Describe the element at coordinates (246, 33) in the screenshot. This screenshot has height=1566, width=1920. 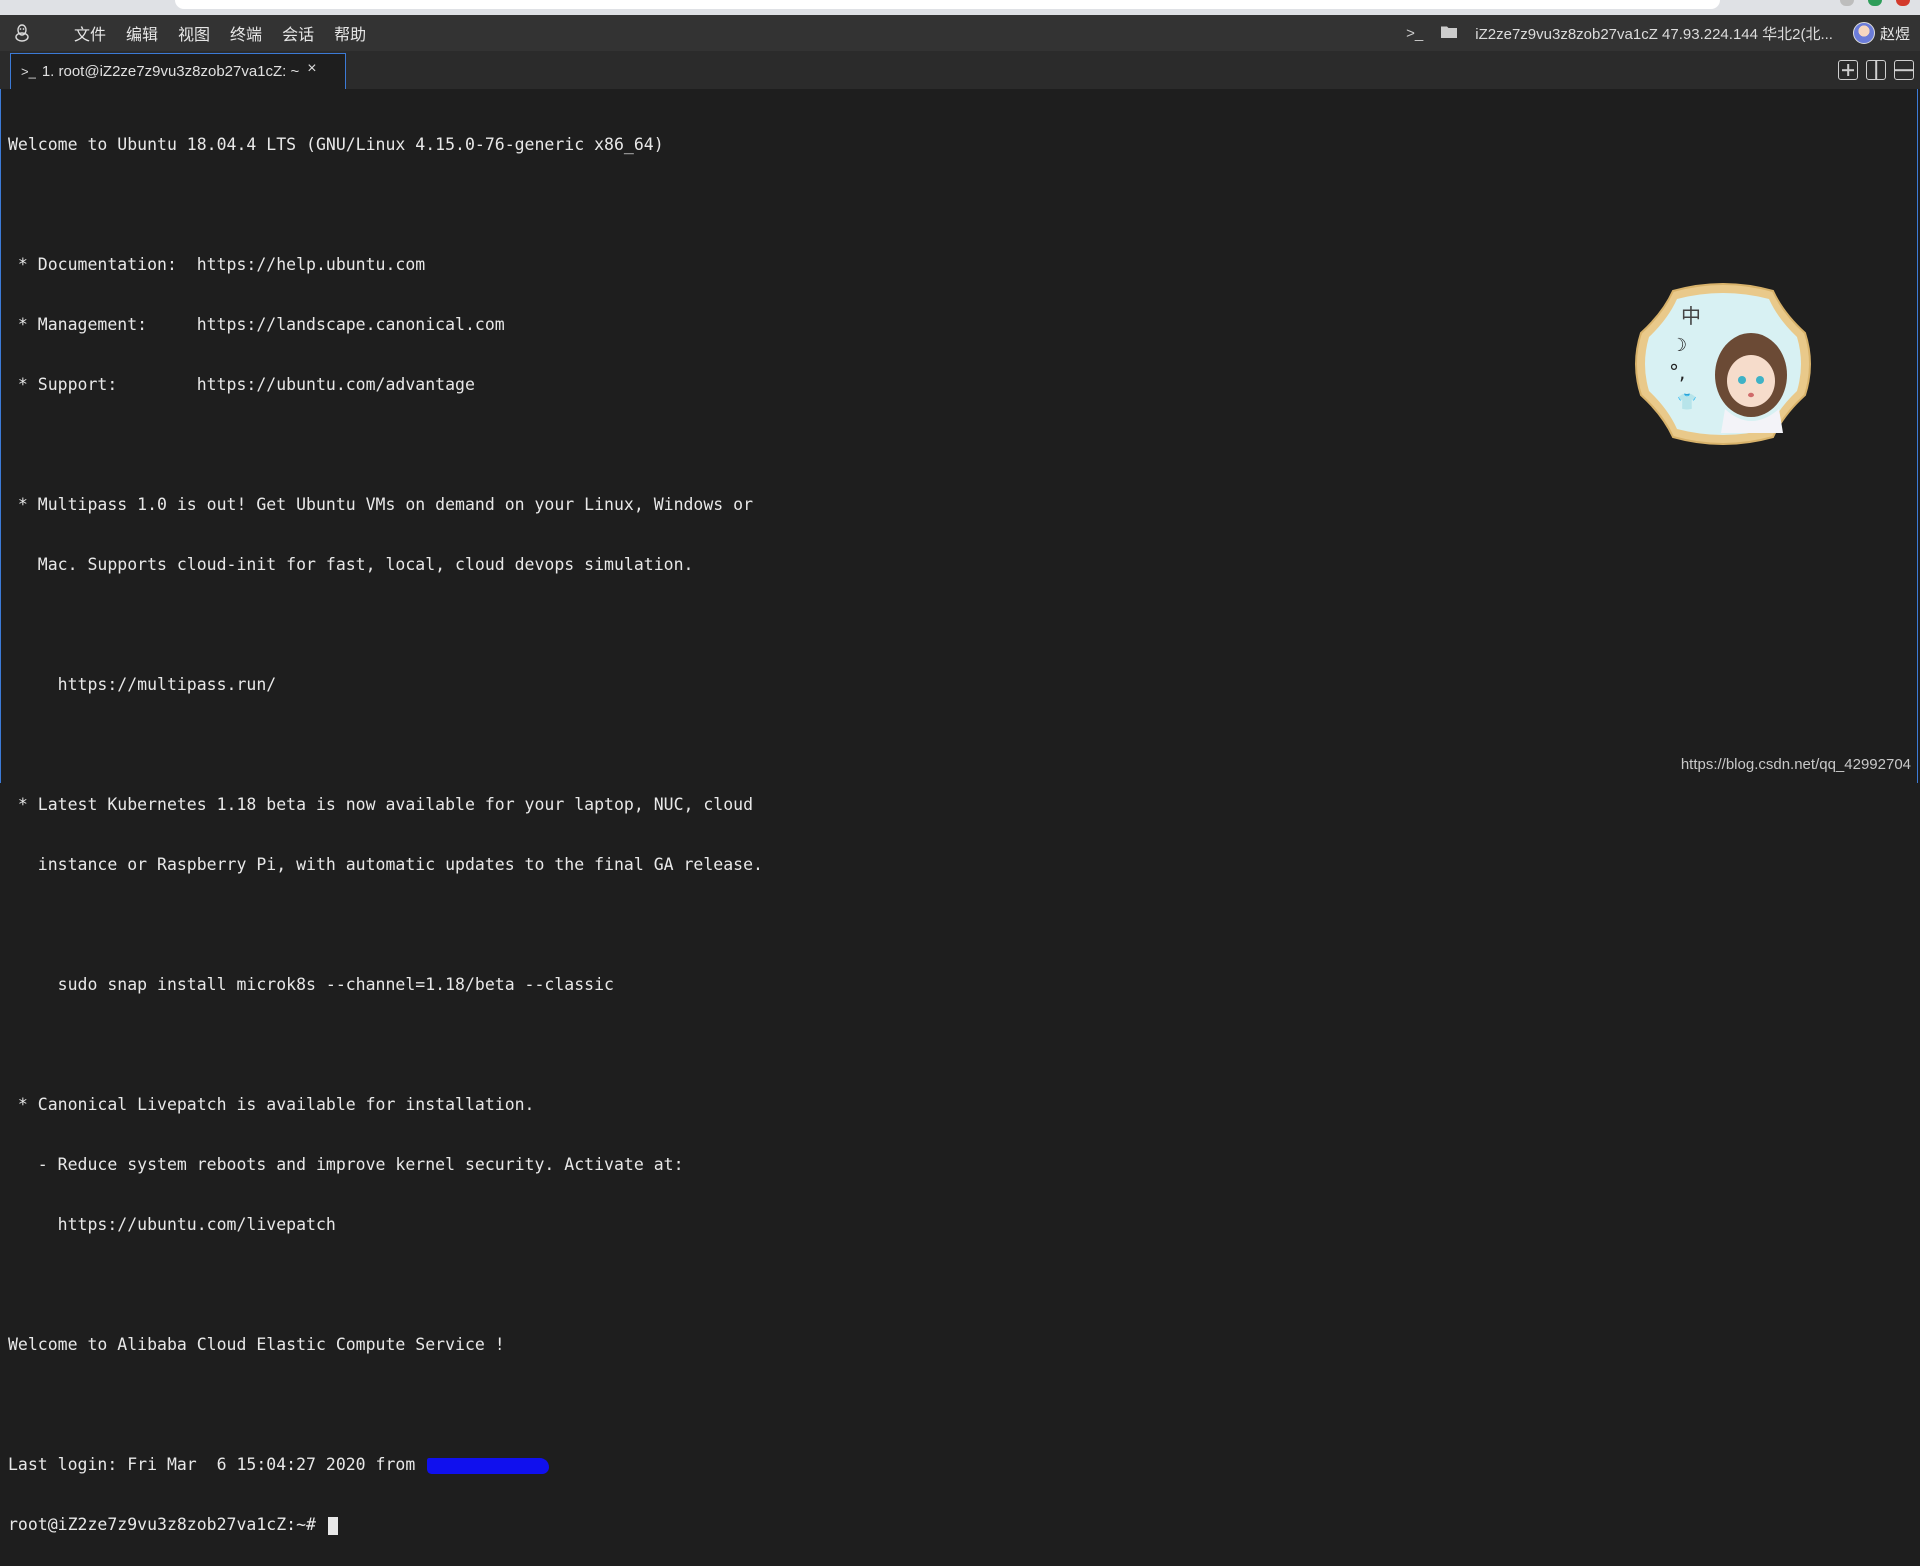
I see `menu-terminal: 终端` at that location.